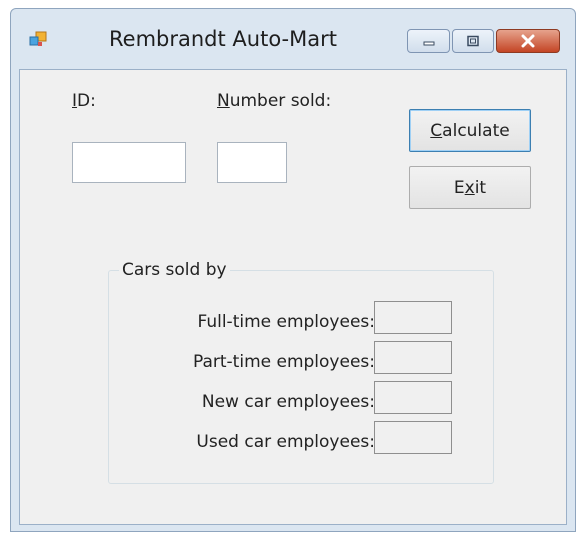 The width and height of the screenshot is (583, 539). I want to click on minimize-button, so click(428, 41).